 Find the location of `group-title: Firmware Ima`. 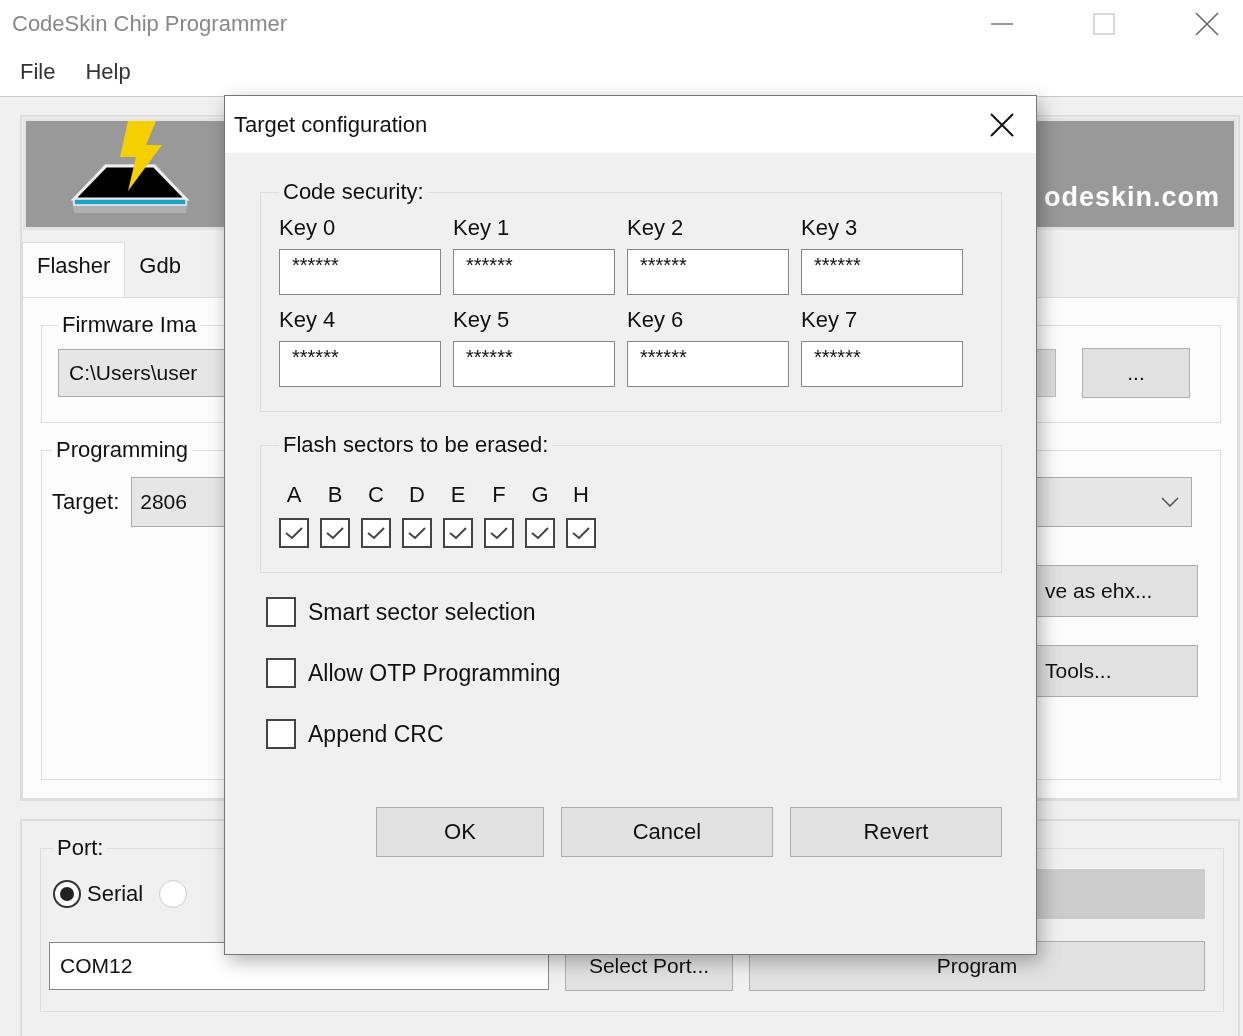

group-title: Firmware Ima is located at coordinates (129, 325).